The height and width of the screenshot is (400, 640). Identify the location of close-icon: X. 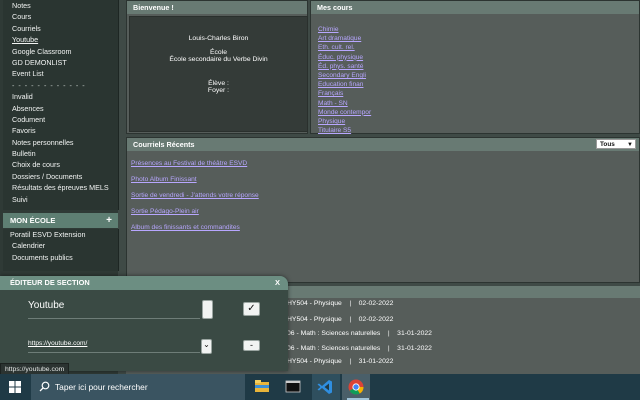
(277, 283).